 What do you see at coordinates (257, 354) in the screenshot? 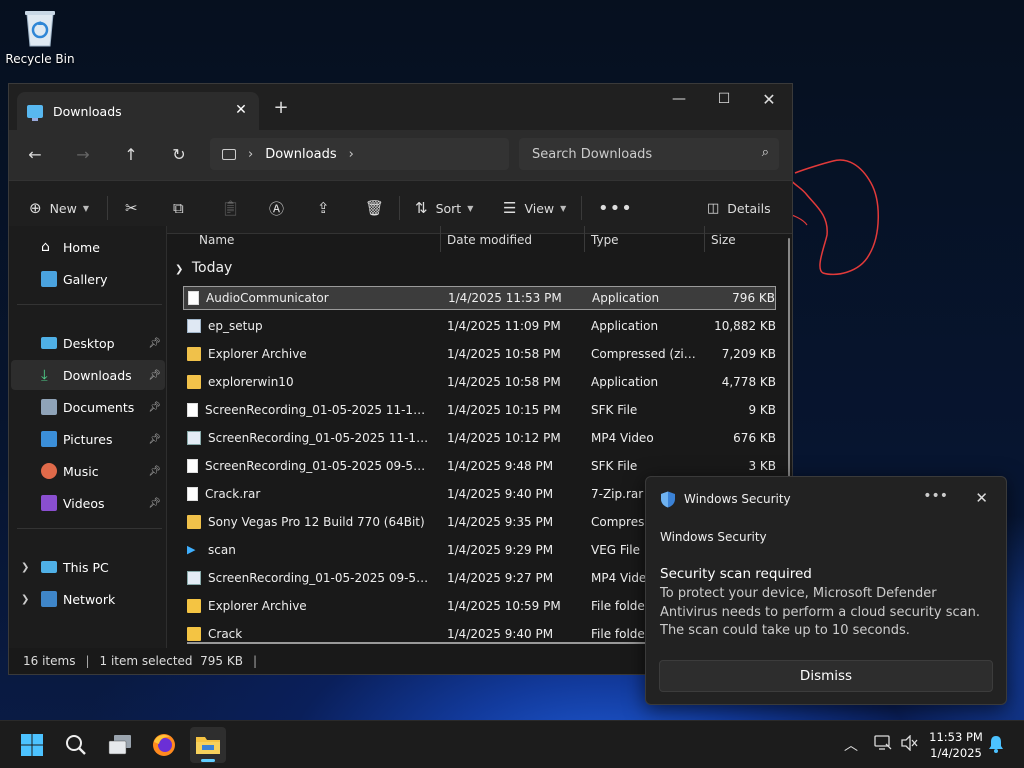
I see `file-name: Explorer Archive` at bounding box center [257, 354].